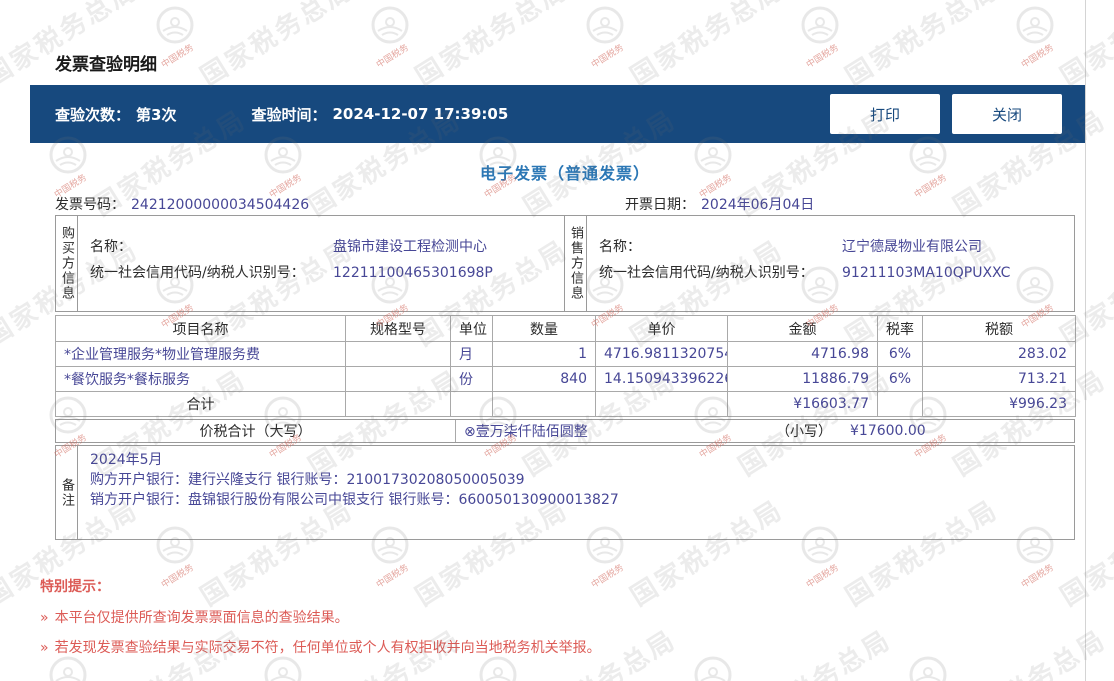  Describe the element at coordinates (661, 328) in the screenshot. I see `col-header-price: 单价` at that location.